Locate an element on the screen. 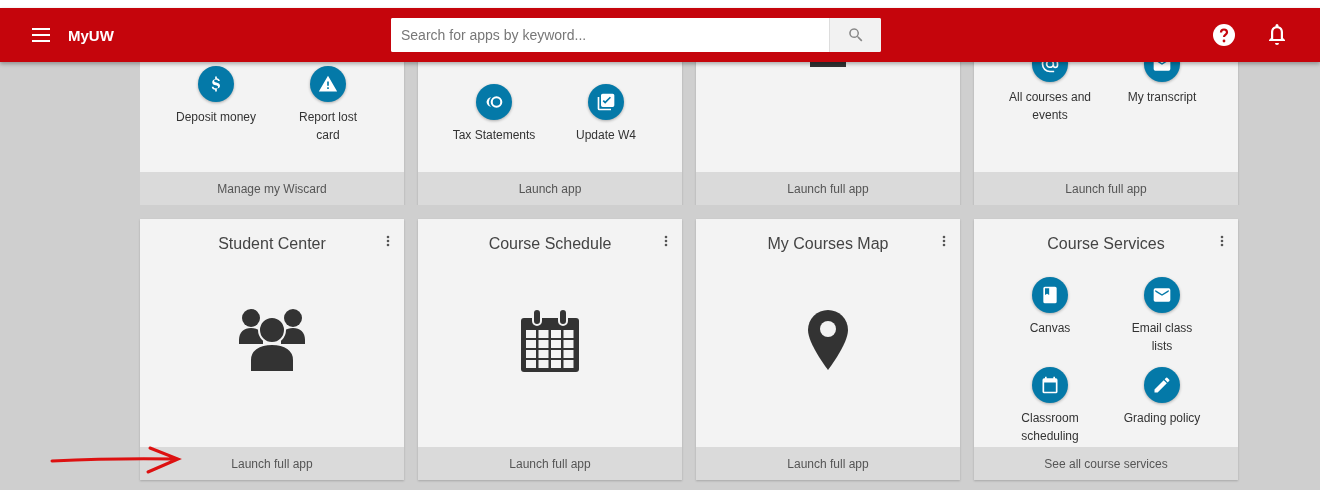 This screenshot has height=490, width=1320. help-icon is located at coordinates (1224, 35).